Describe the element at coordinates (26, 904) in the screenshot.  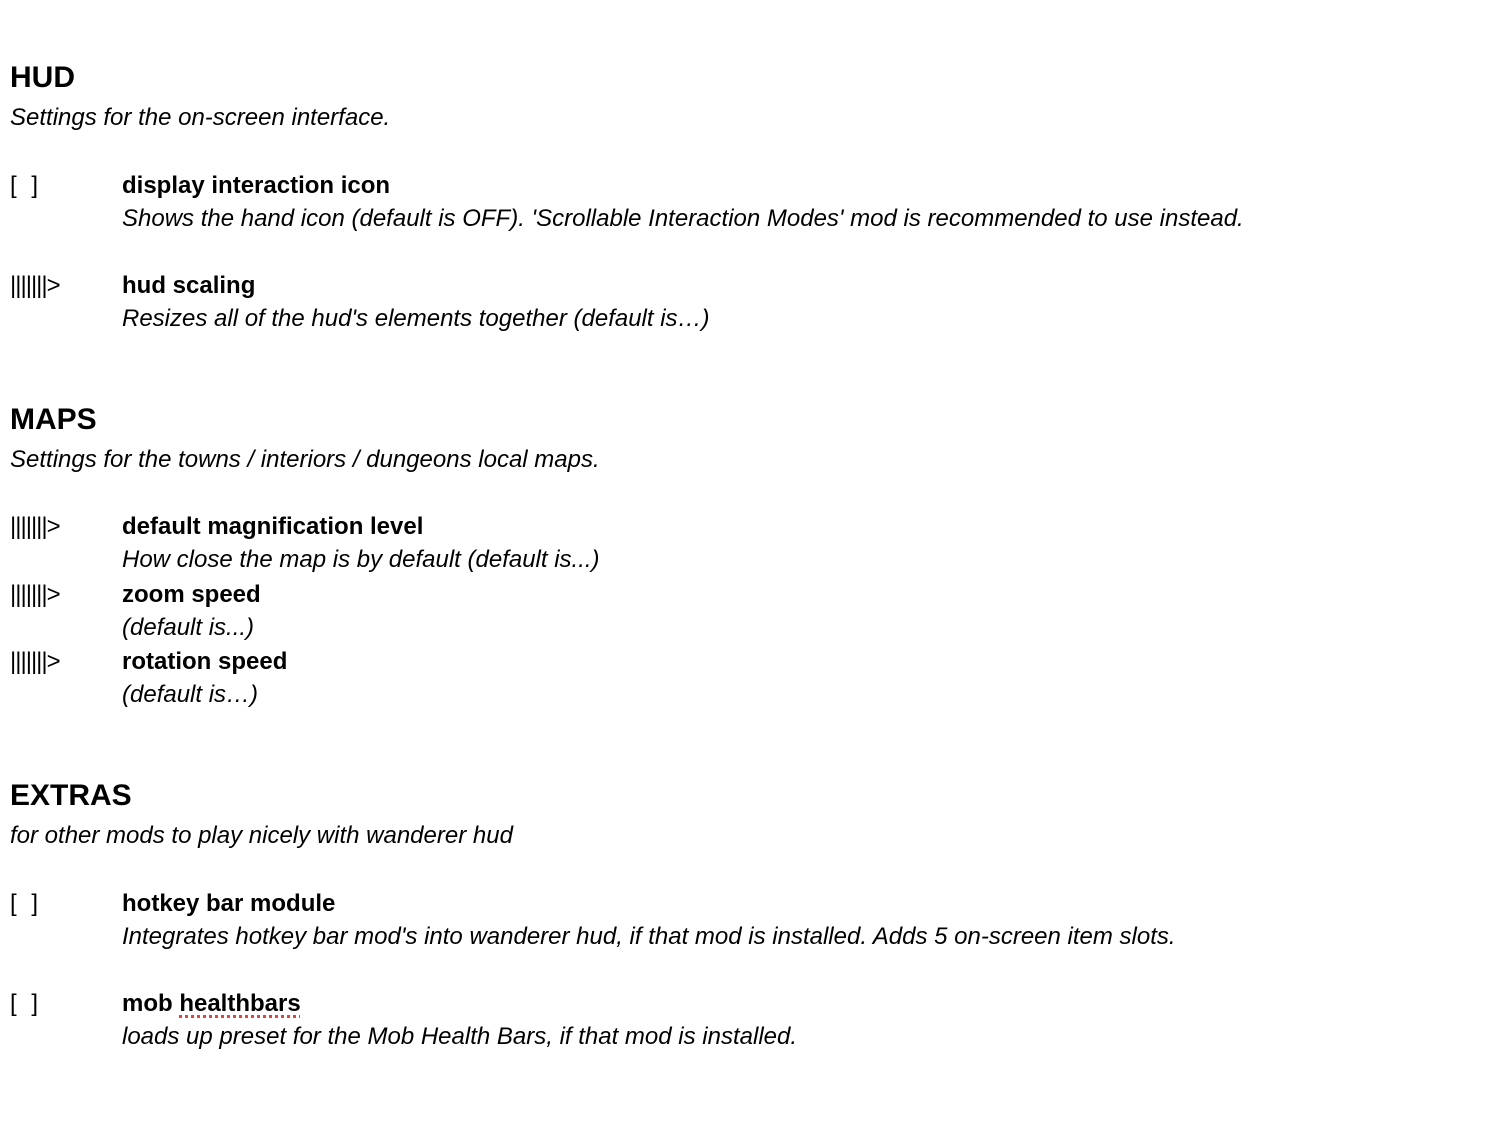
I see `checkbox-hotkey-bar-module: [ ]` at that location.